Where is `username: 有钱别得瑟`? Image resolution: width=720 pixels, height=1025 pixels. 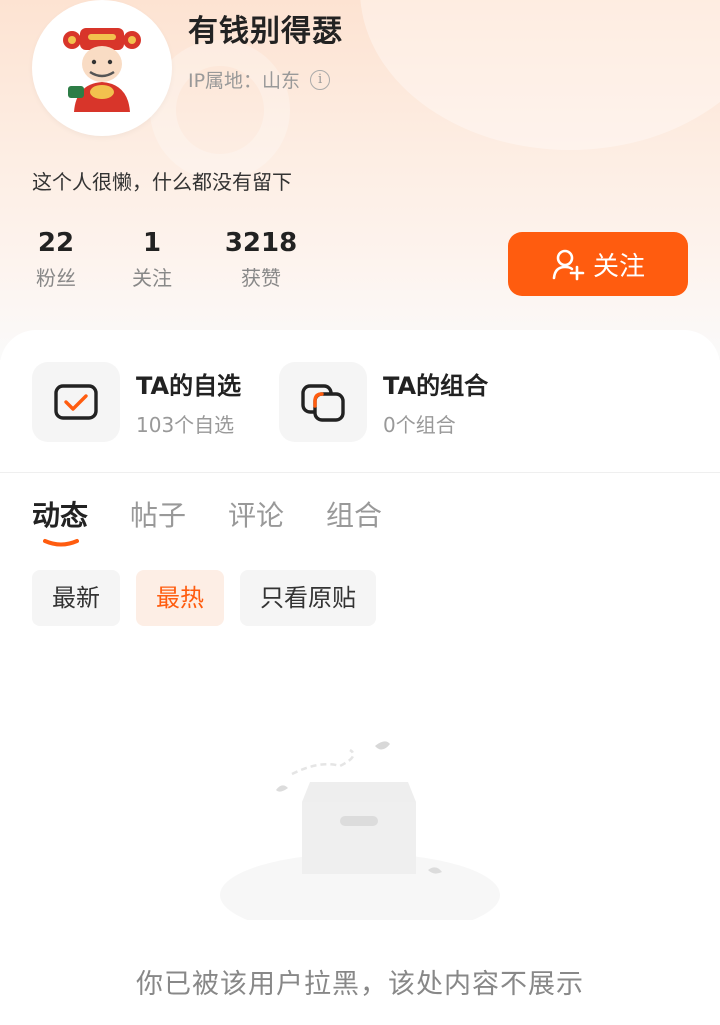 username: 有钱别得瑟 is located at coordinates (265, 31).